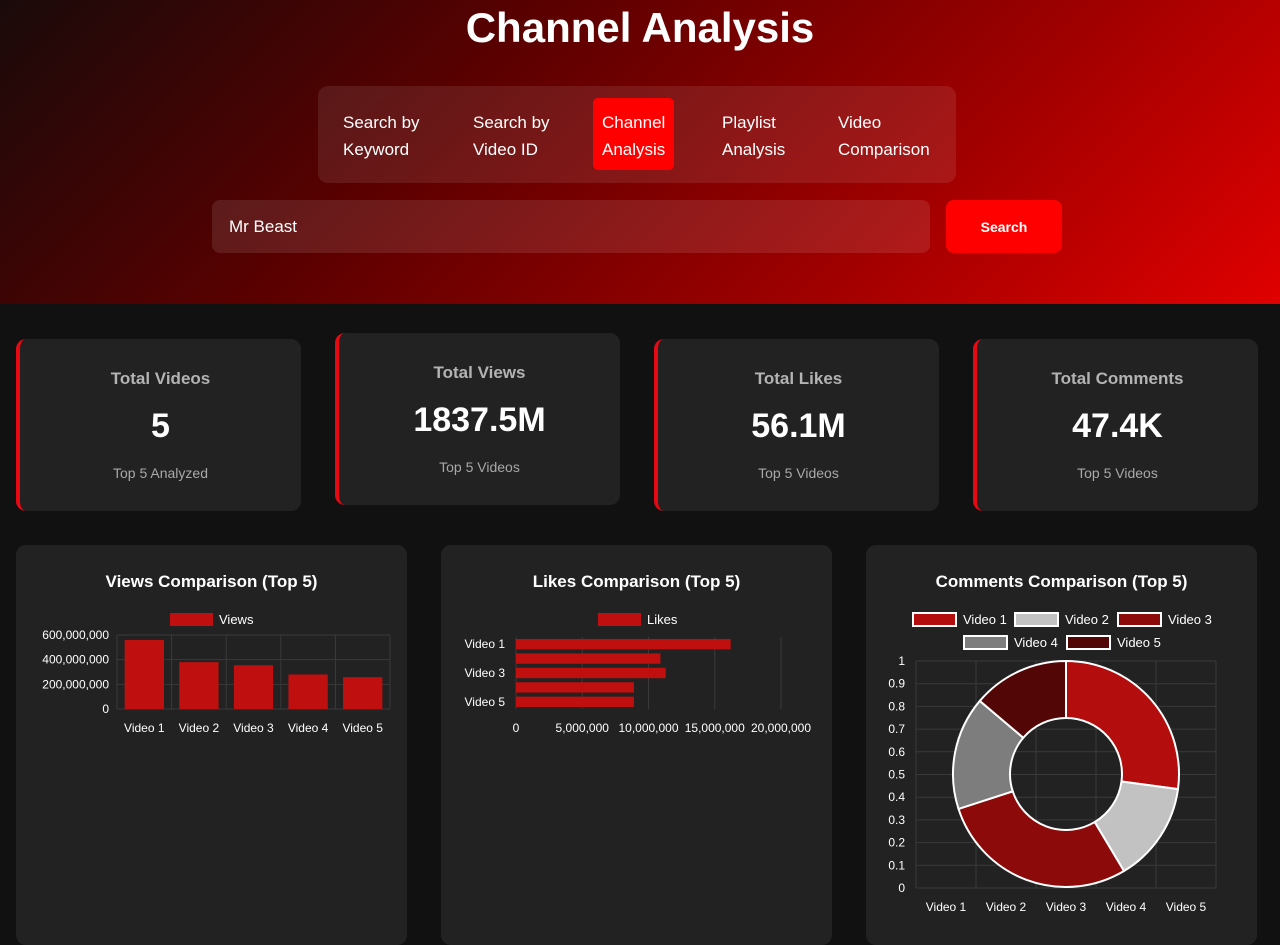 The image size is (1280, 945). What do you see at coordinates (896, 752) in the screenshot?
I see `y-tick-label: 0.6` at bounding box center [896, 752].